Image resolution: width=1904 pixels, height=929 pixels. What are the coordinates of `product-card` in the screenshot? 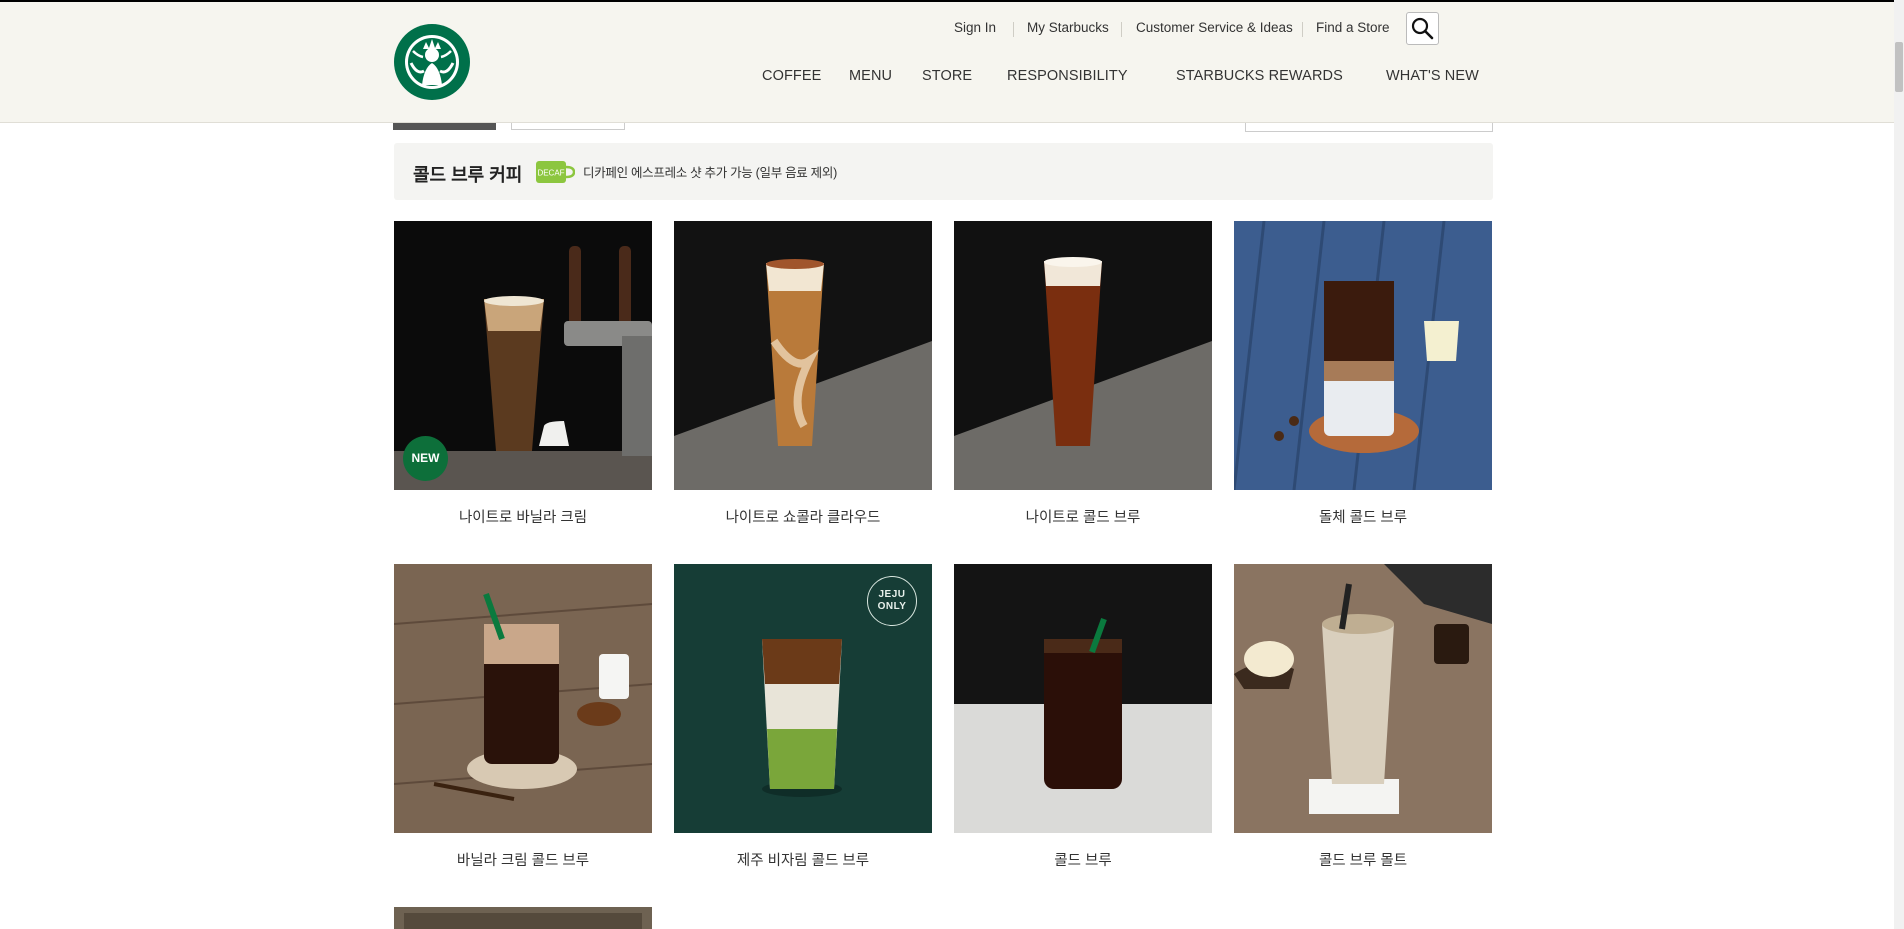 It's located at (523, 918).